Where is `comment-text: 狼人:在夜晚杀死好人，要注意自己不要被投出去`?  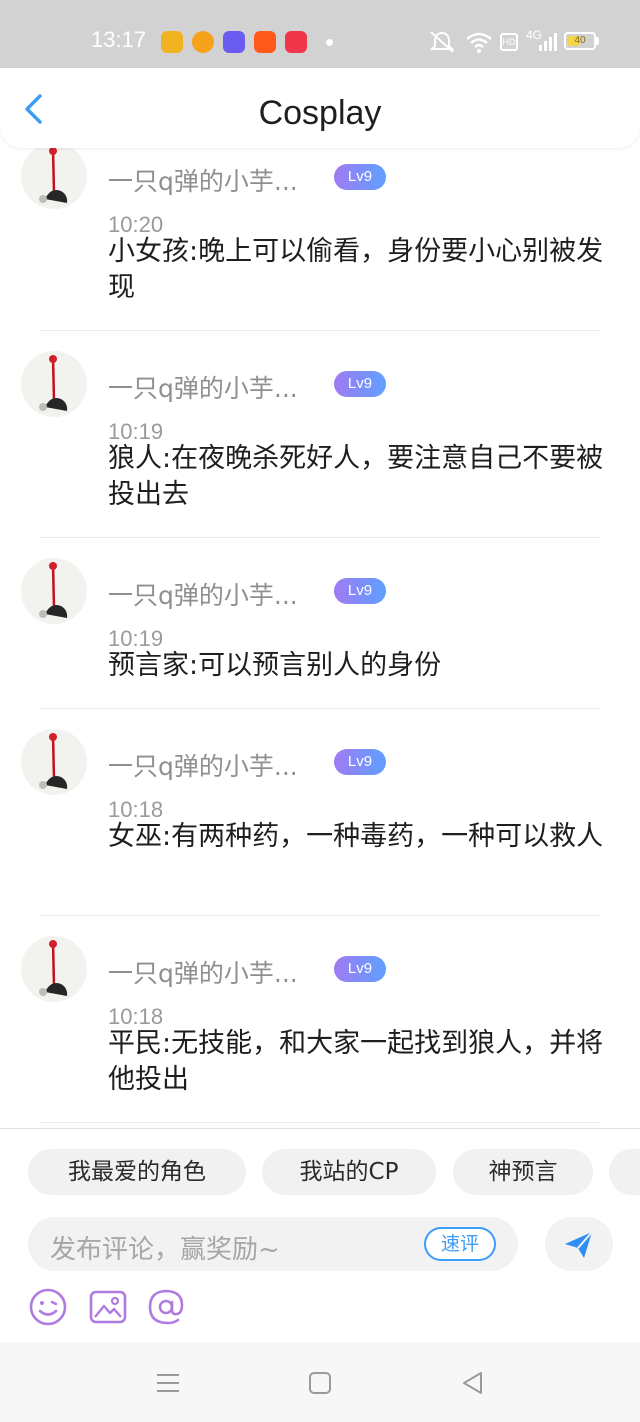
comment-text: 狼人:在夜晚杀死好人，要注意自己不要被投出去 is located at coordinates (356, 476).